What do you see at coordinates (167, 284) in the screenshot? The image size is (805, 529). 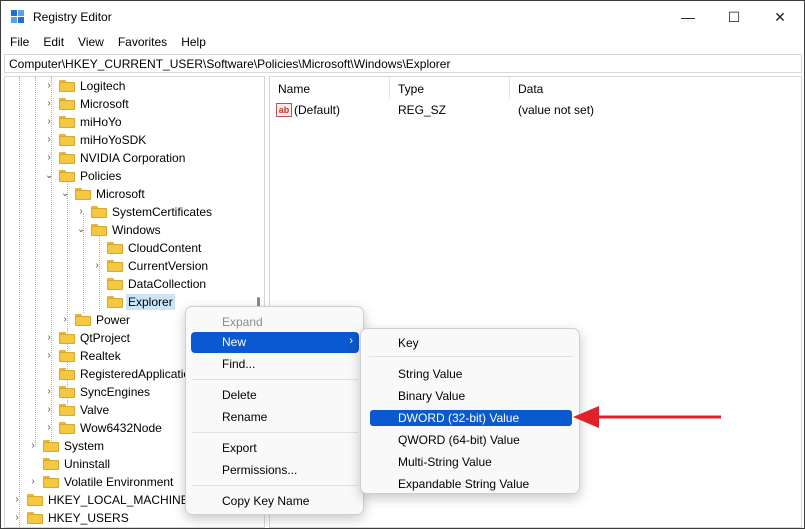 I see `tree-node-label: DataCollection` at bounding box center [167, 284].